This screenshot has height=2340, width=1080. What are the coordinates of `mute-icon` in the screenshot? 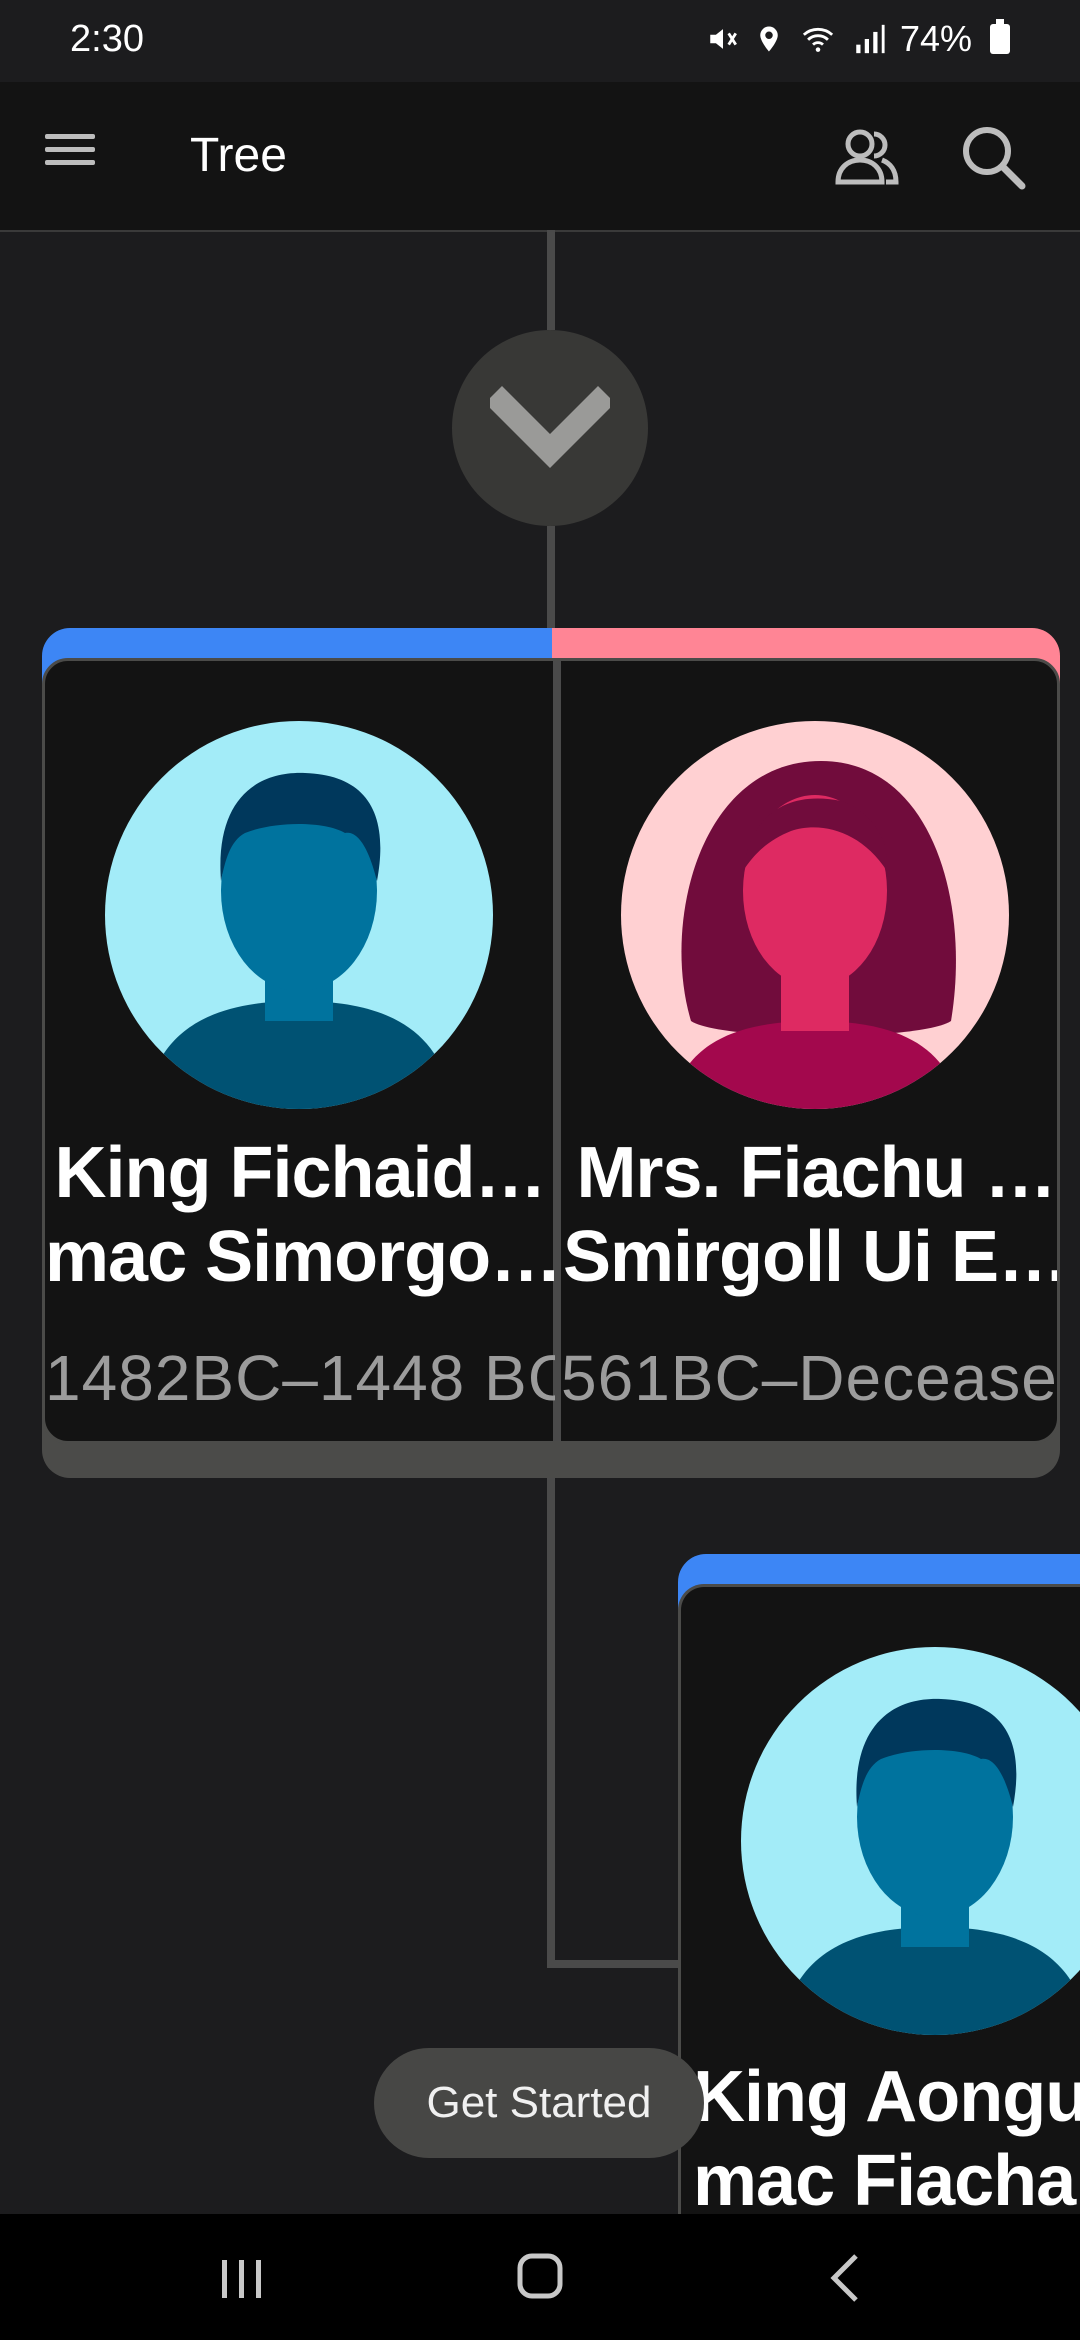 It's located at (723, 39).